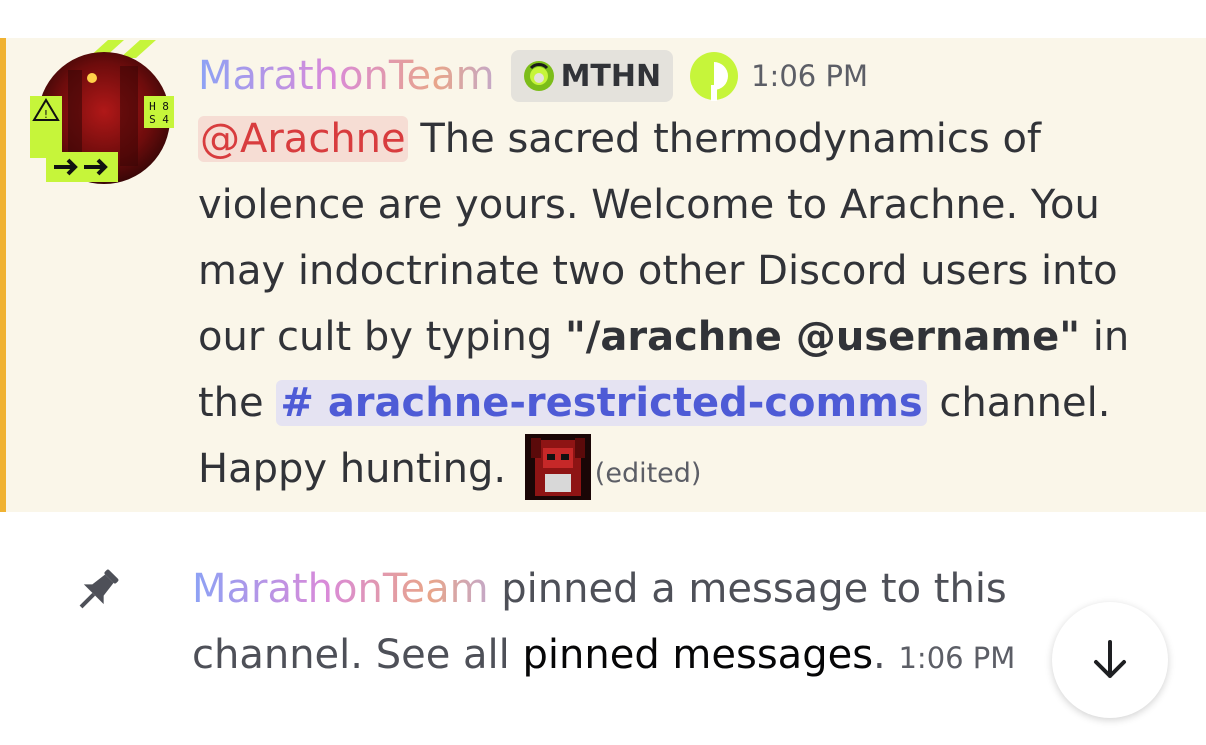  I want to click on system-timestamp: 1:06 PM, so click(957, 658).